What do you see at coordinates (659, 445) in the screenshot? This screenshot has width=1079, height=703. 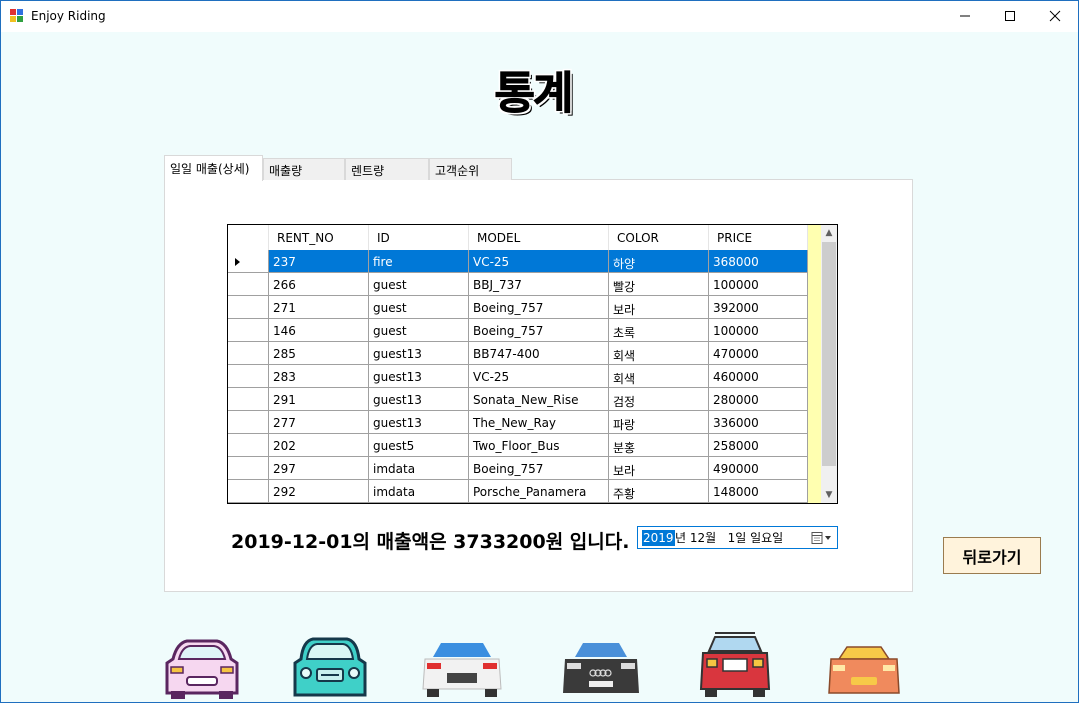 I see `cell-color: 분홍` at bounding box center [659, 445].